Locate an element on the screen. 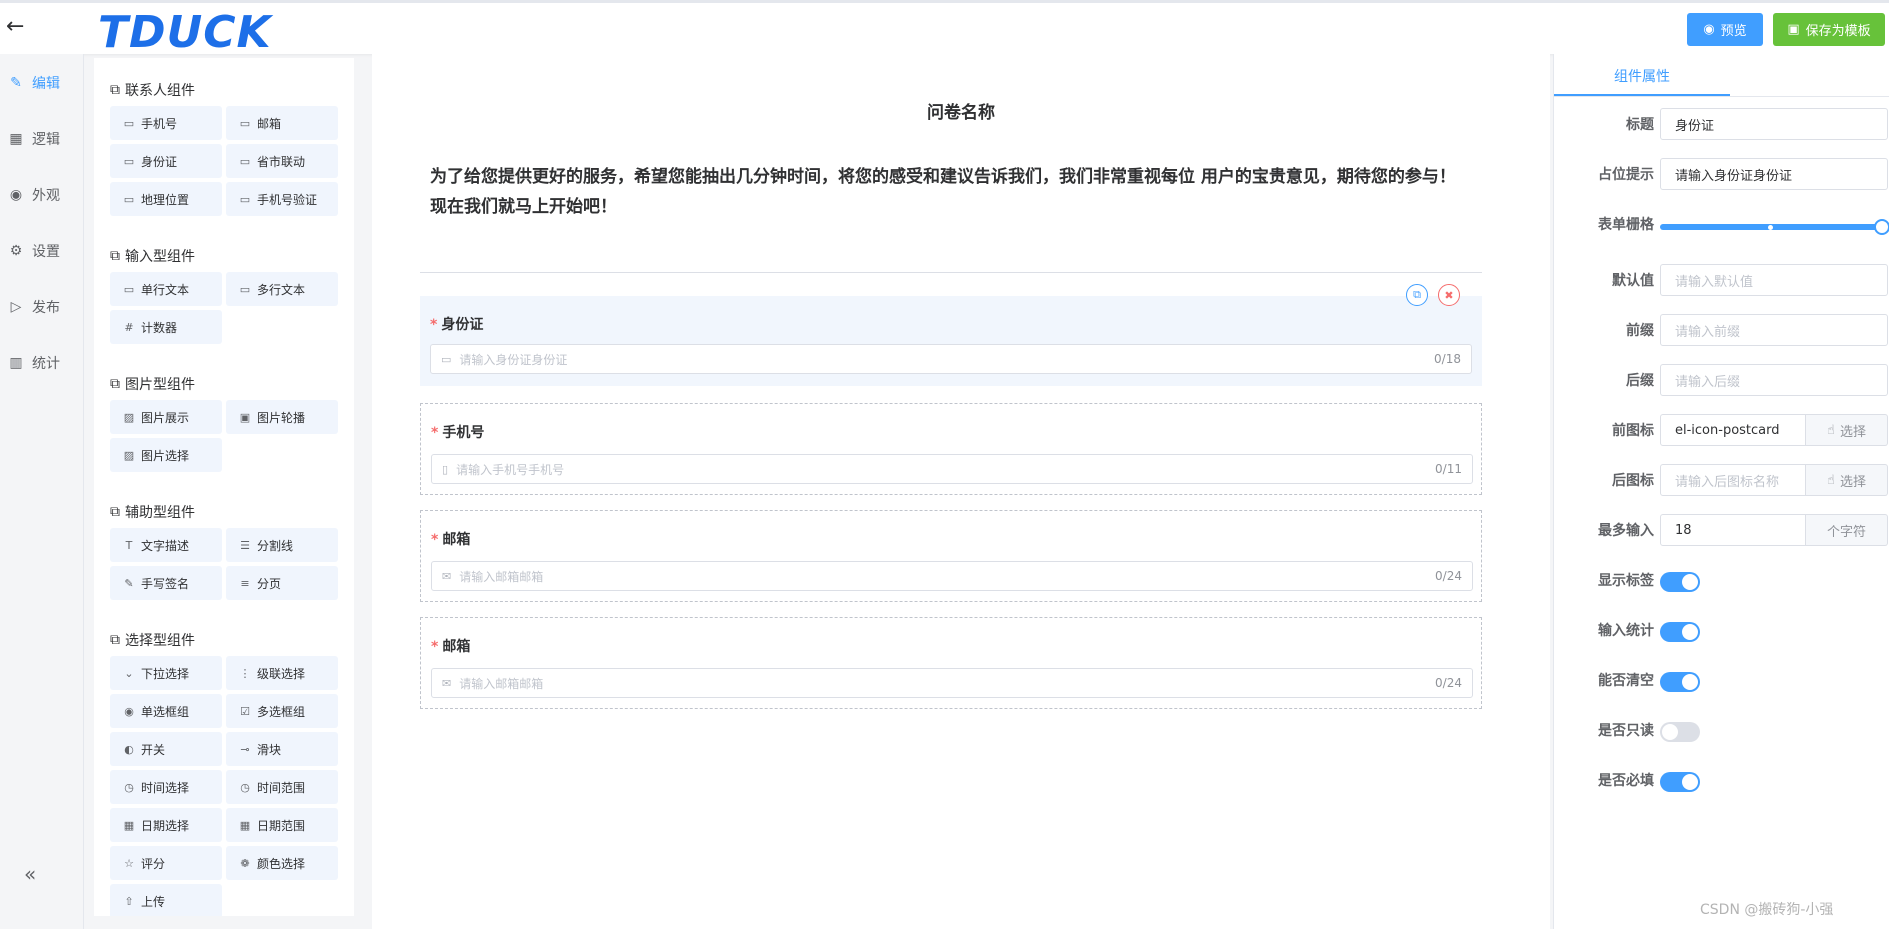 This screenshot has height=929, width=1889. prop-suffix-input: 请输入后缀 is located at coordinates (1774, 380).